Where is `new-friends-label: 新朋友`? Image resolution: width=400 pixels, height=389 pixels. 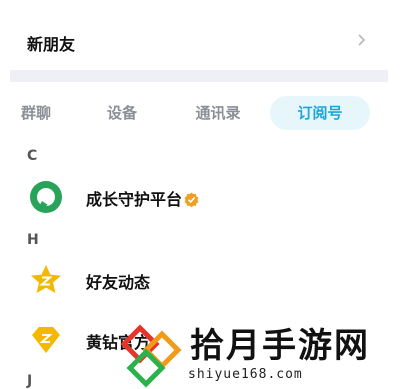 new-friends-label: 新朋友 is located at coordinates (51, 44).